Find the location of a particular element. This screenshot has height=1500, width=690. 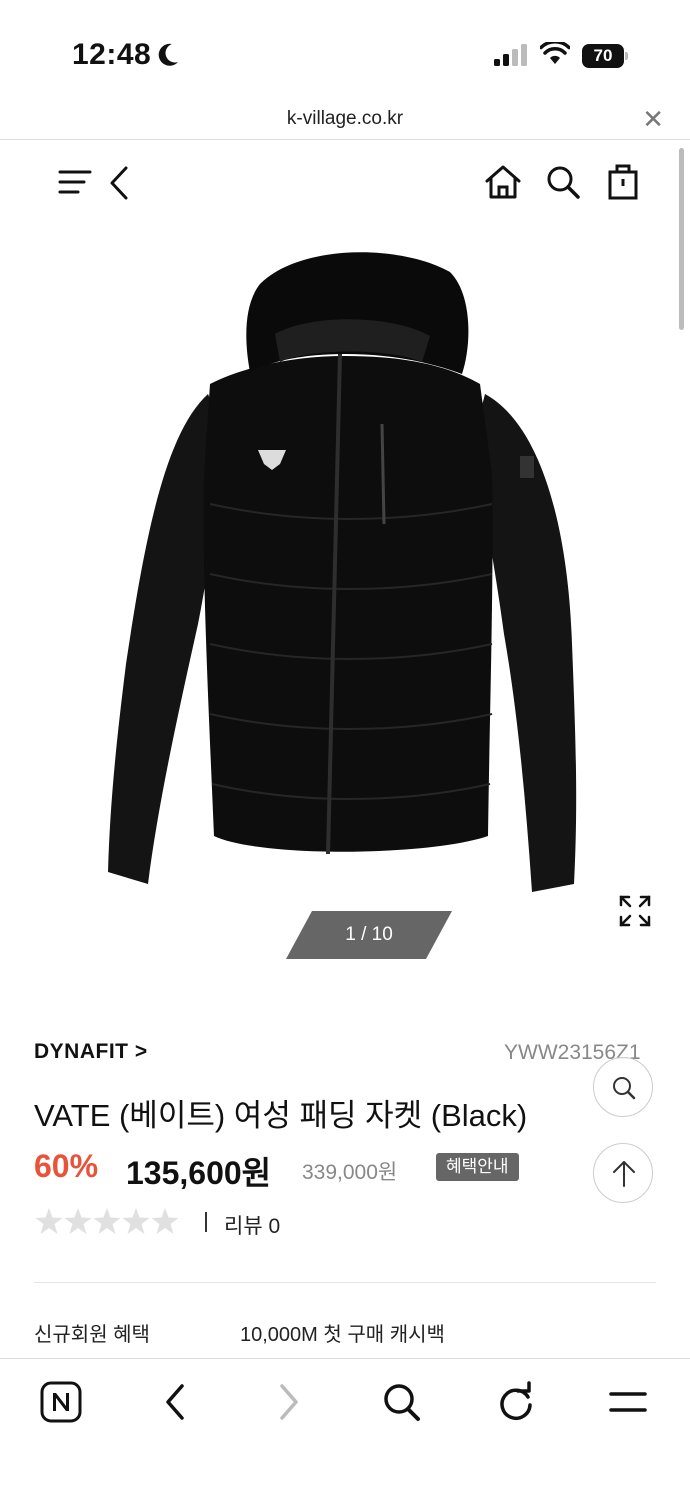

discount-rate: 60% is located at coordinates (66, 1166).